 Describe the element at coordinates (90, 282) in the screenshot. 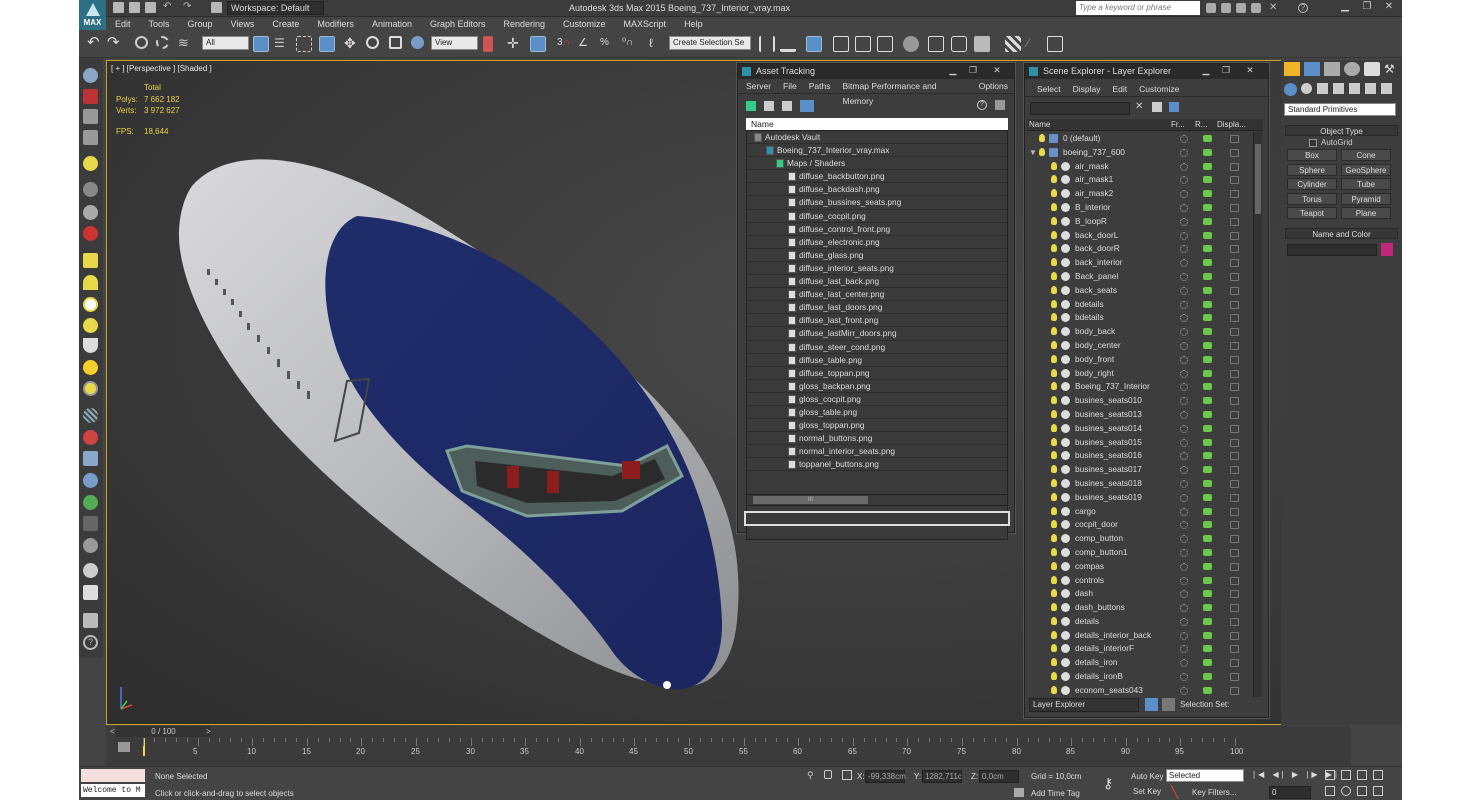

I see `dome-icon` at that location.